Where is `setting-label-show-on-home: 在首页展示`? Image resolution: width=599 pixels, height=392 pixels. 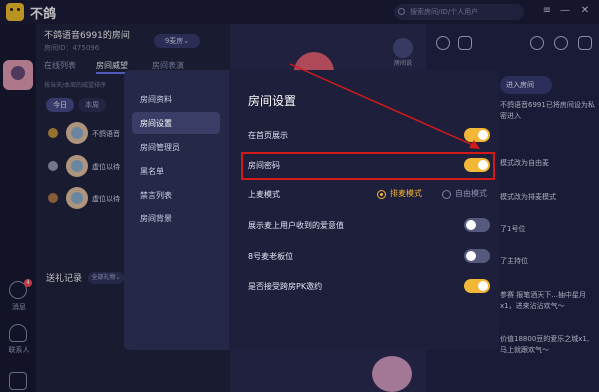
setting-label-show-on-home: 在首页展示 is located at coordinates (268, 135).